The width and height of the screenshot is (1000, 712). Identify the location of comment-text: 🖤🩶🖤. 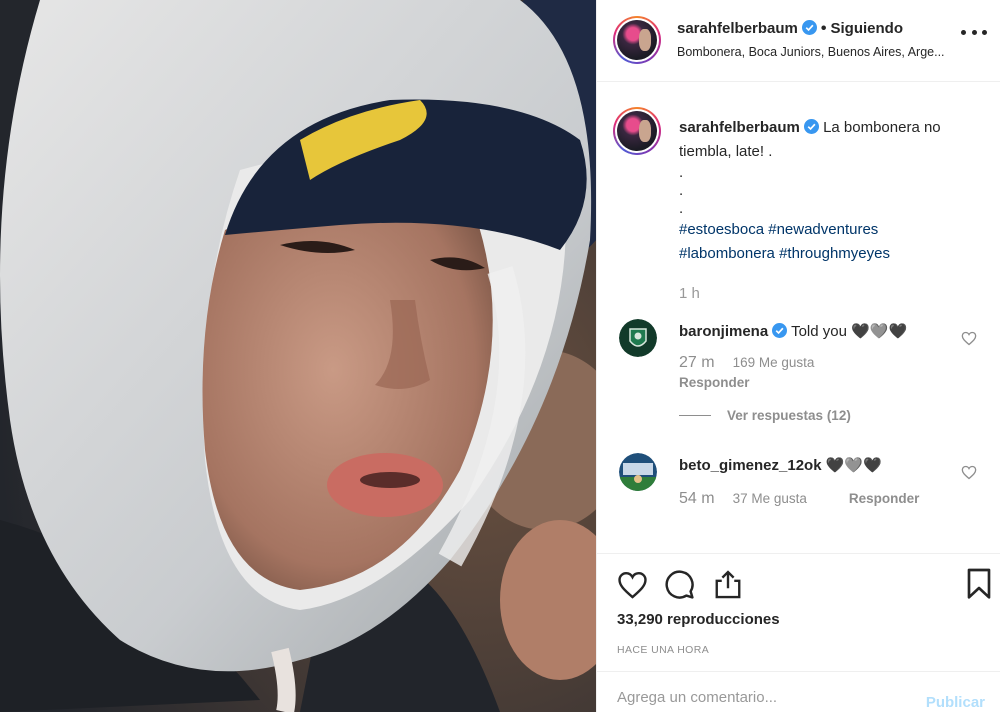
(853, 465).